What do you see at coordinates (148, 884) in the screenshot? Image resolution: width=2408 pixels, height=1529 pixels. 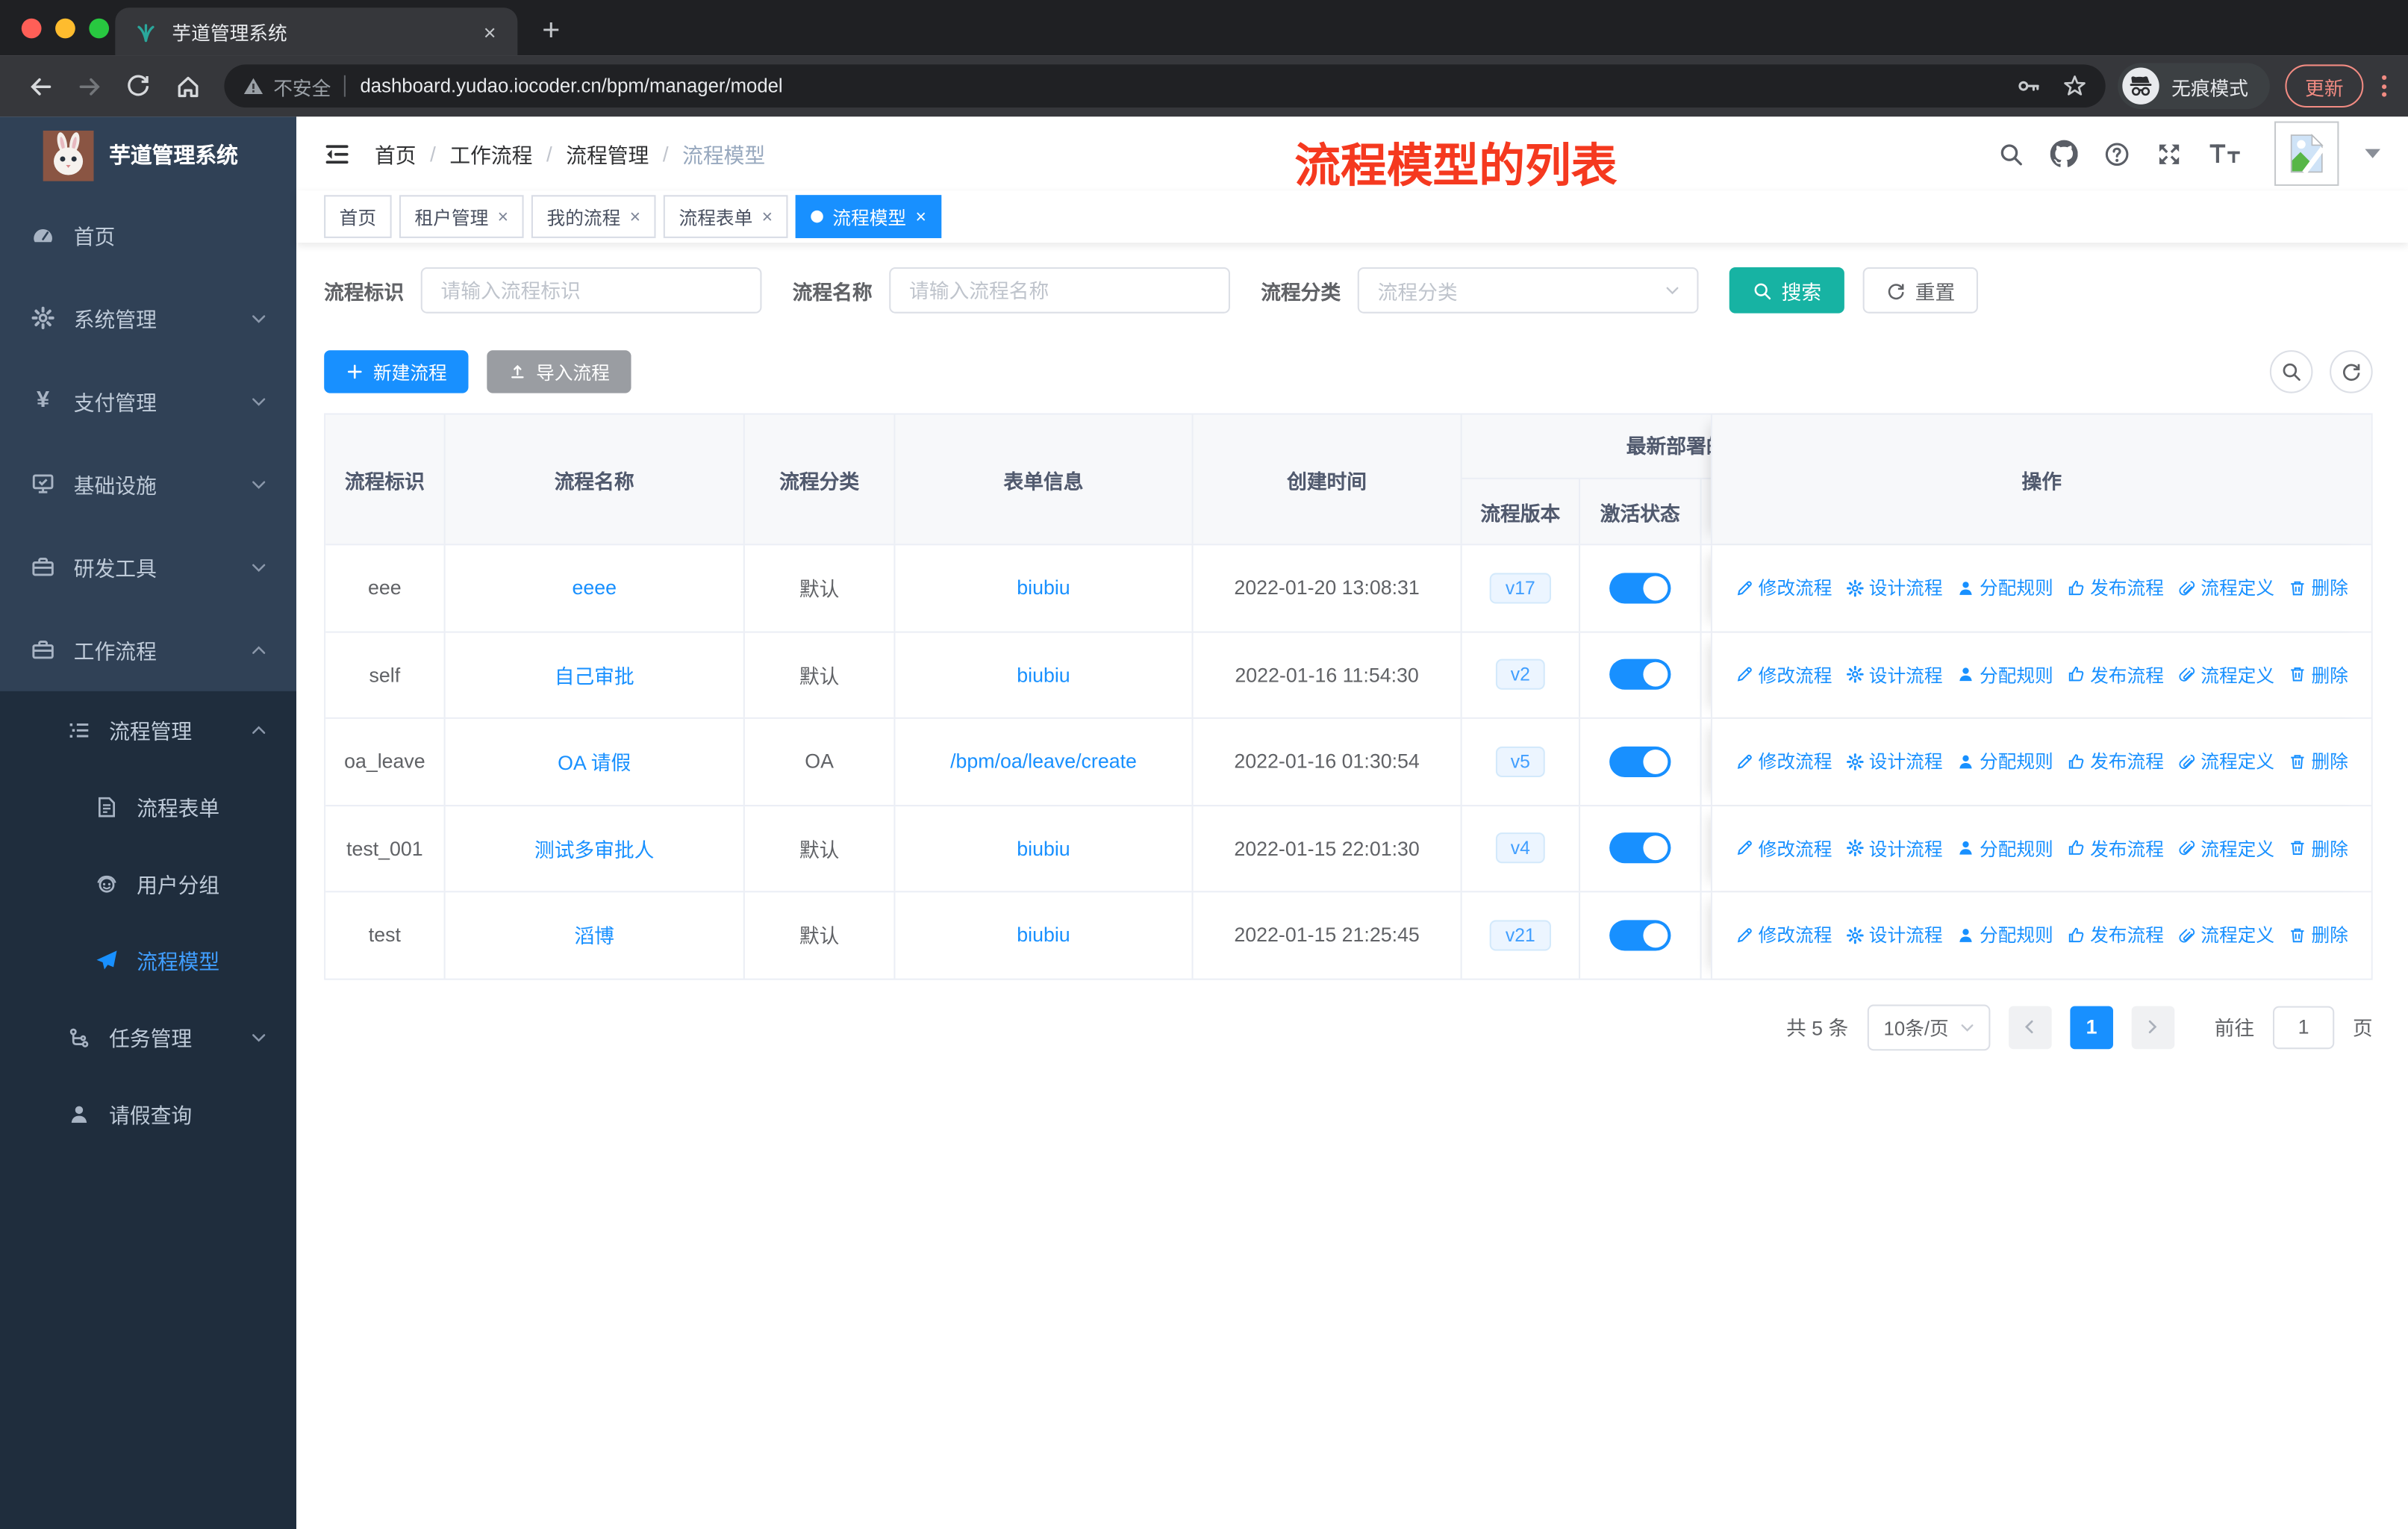 I see `sidebar-item-user-group: 用户分组` at bounding box center [148, 884].